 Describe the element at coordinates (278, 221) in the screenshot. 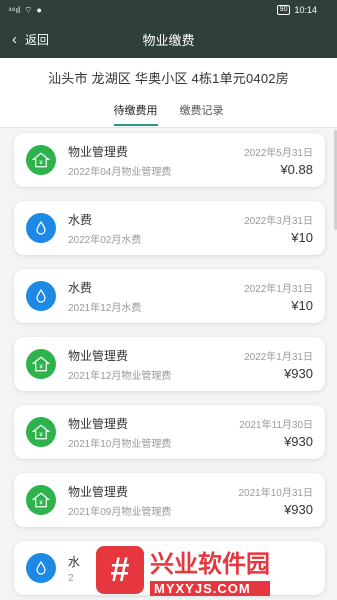

I see `bill-due-date: 2022年3月31日` at that location.